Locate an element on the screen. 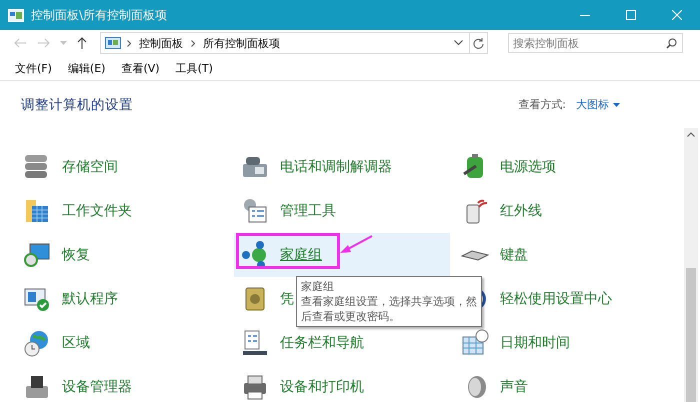 This screenshot has height=402, width=700. page-heading: 调整计算机的设置 is located at coordinates (77, 105).